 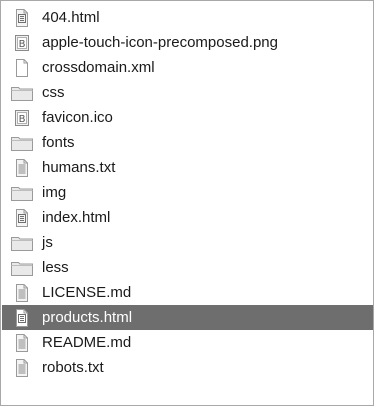 What do you see at coordinates (187, 292) in the screenshot?
I see `list-item: LICENSE.md` at bounding box center [187, 292].